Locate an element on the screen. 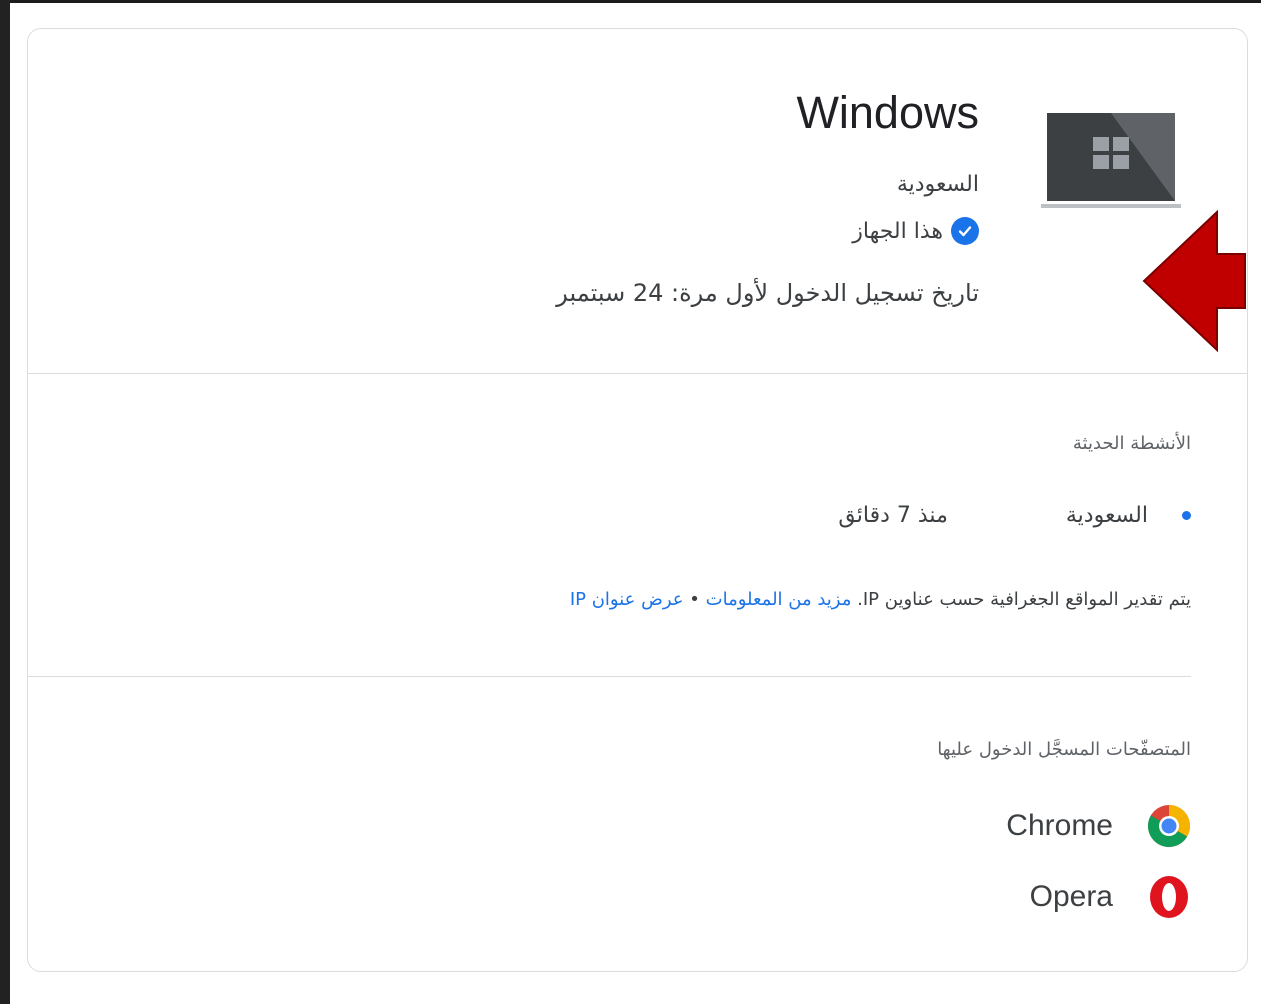  bullet-dot-icon is located at coordinates (1186, 515).